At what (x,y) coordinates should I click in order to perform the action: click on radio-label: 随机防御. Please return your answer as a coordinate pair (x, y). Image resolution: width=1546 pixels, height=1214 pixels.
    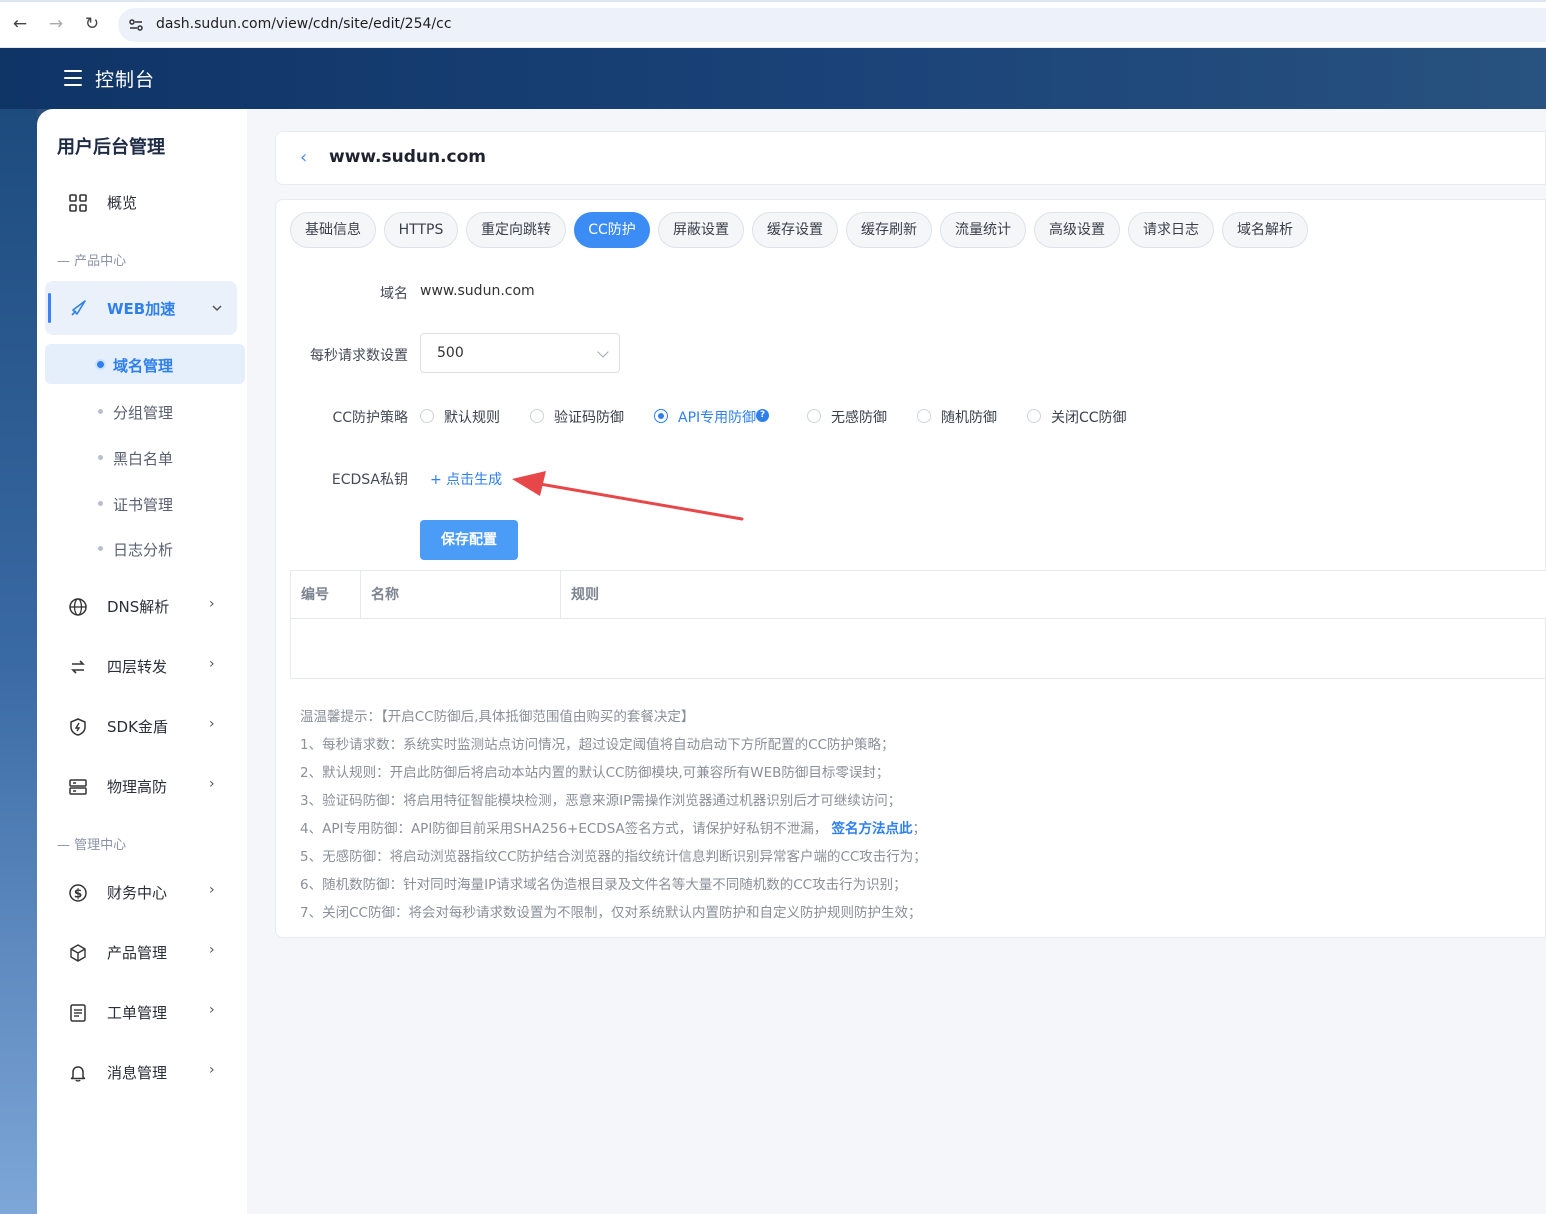
    Looking at the image, I should click on (969, 418).